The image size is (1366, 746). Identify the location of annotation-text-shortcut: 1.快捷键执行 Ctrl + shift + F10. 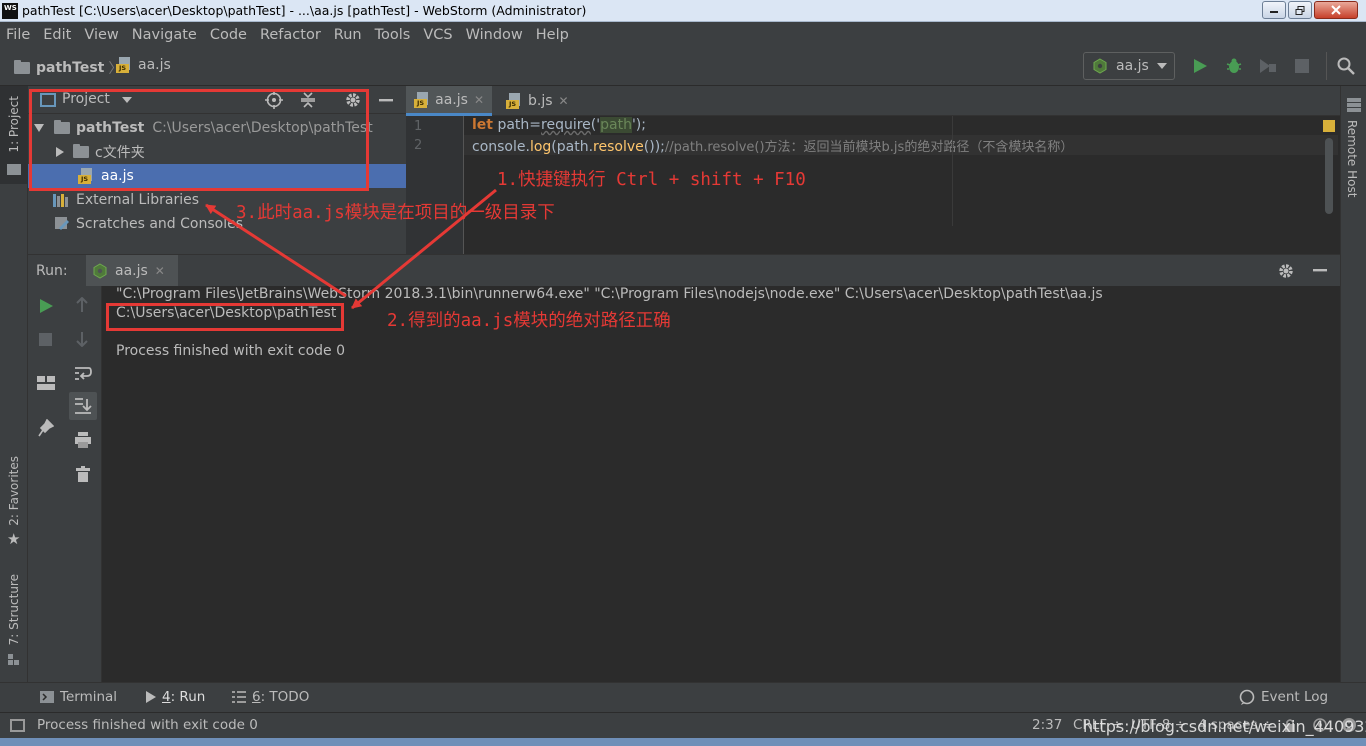
(651, 180).